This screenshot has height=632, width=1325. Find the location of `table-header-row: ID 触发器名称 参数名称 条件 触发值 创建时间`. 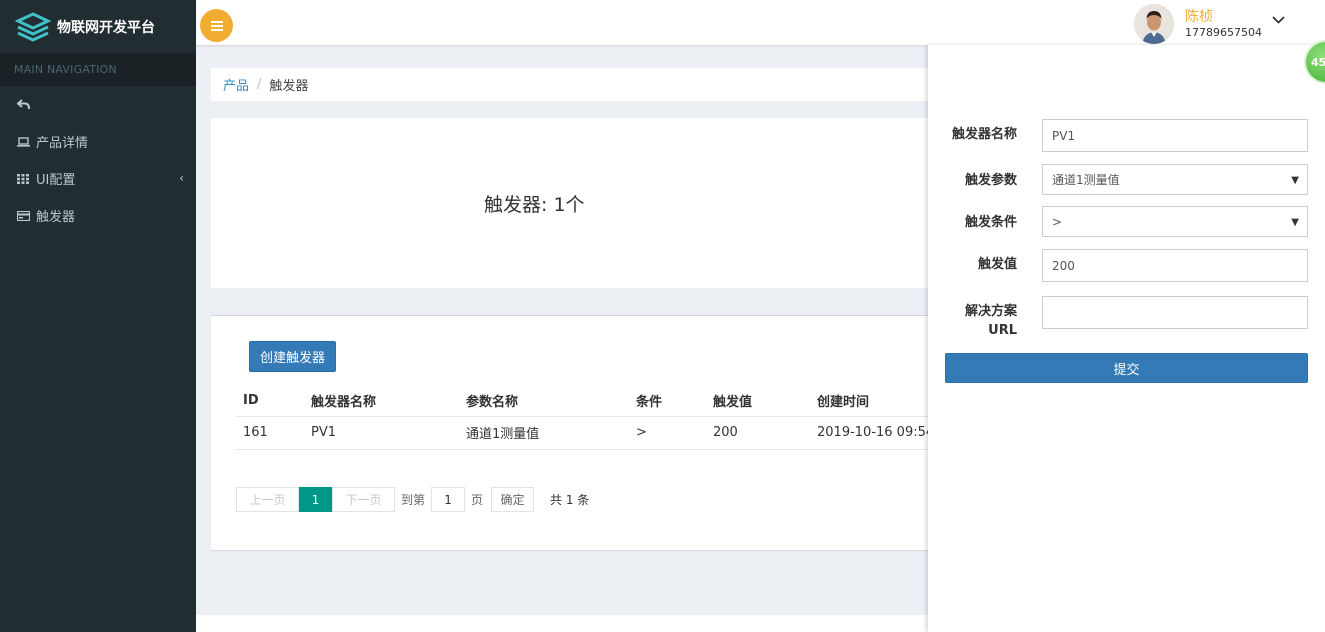

table-header-row: ID 触发器名称 参数名称 条件 触发值 创建时间 is located at coordinates (588, 401).